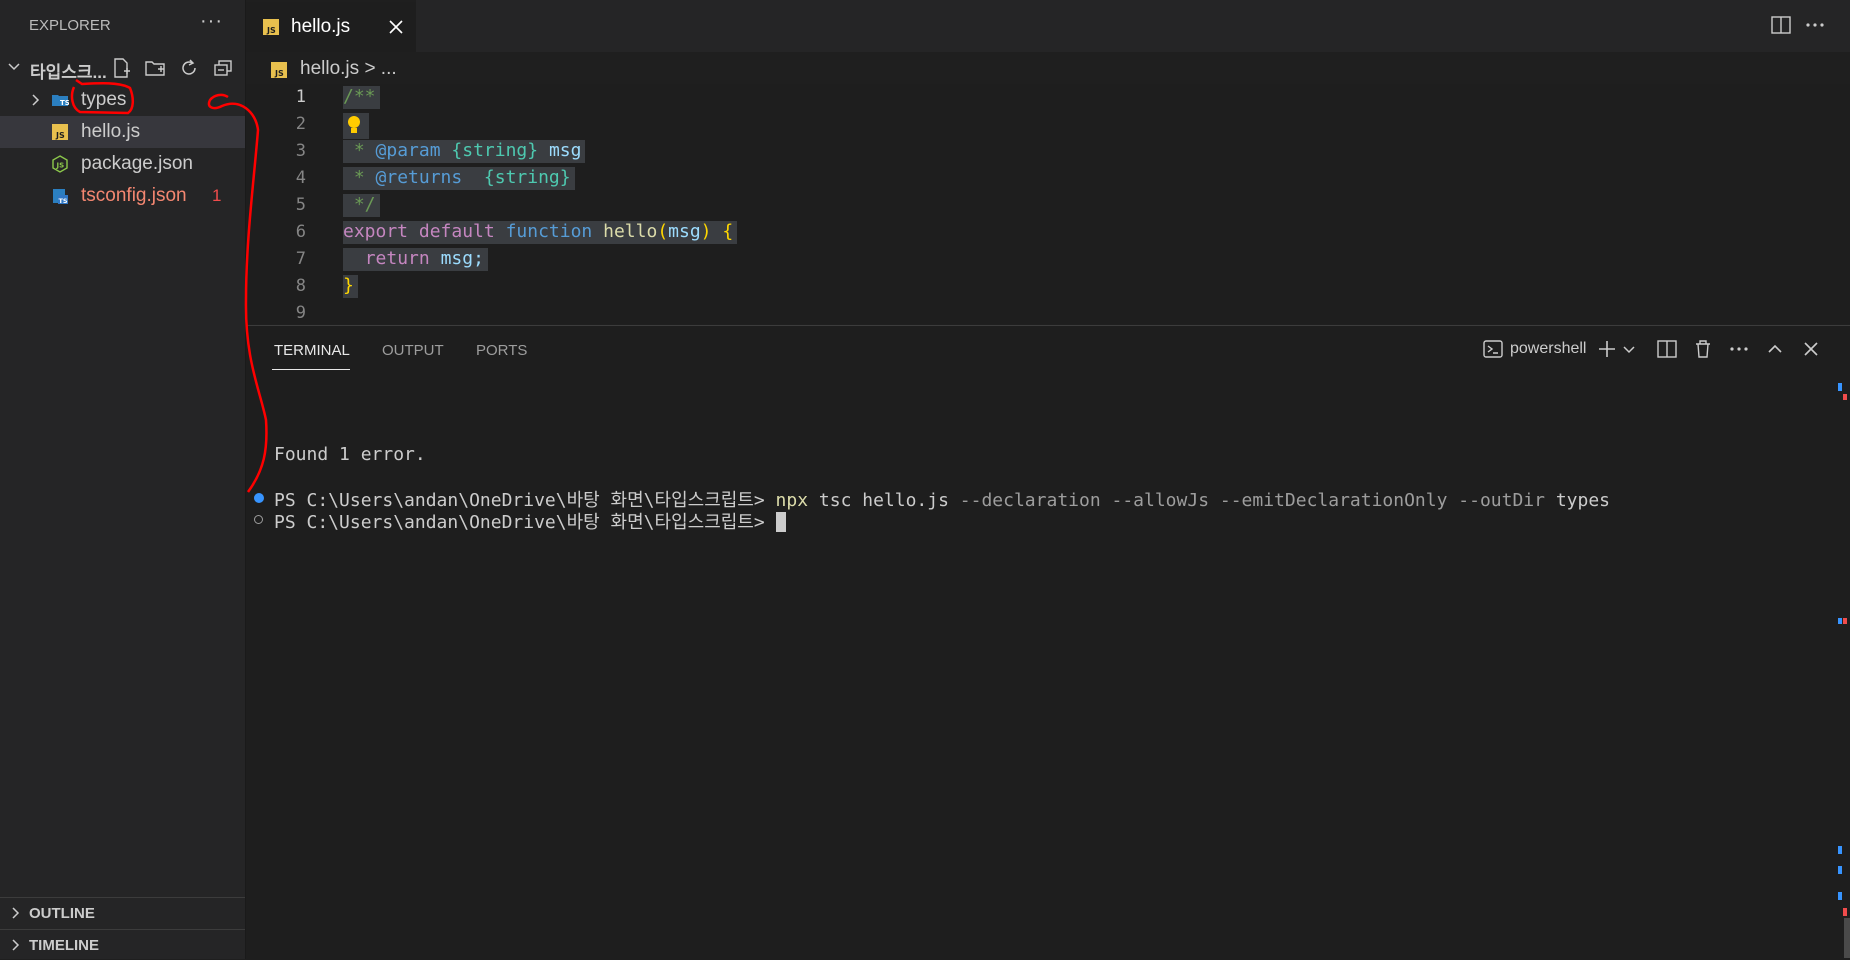  I want to click on tree-item-hello-js: JS hello.js, so click(122, 132).